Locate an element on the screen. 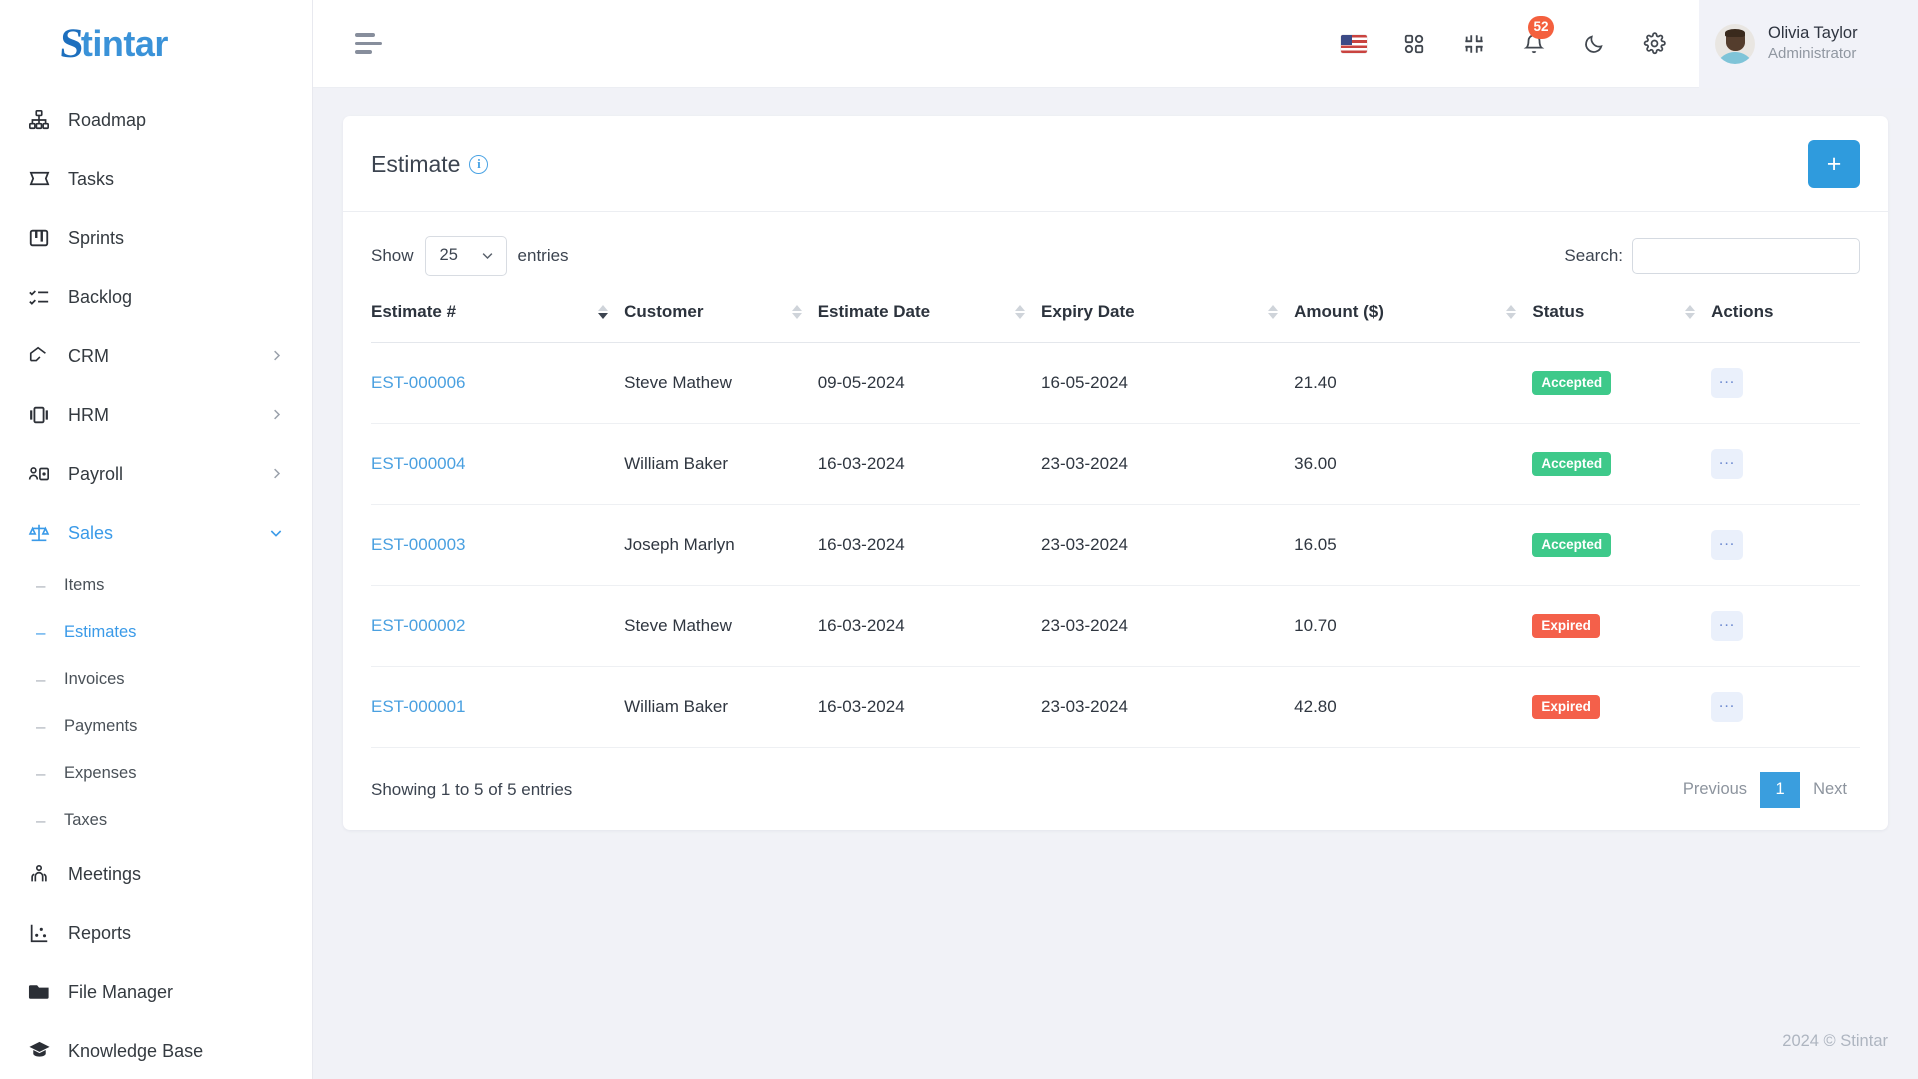 The width and height of the screenshot is (1918, 1079). sidebar-item-crm: CRM is located at coordinates (156, 355).